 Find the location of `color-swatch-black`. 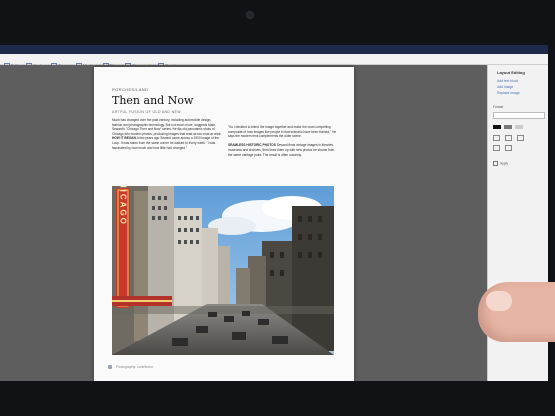

color-swatch-black is located at coordinates (497, 127).